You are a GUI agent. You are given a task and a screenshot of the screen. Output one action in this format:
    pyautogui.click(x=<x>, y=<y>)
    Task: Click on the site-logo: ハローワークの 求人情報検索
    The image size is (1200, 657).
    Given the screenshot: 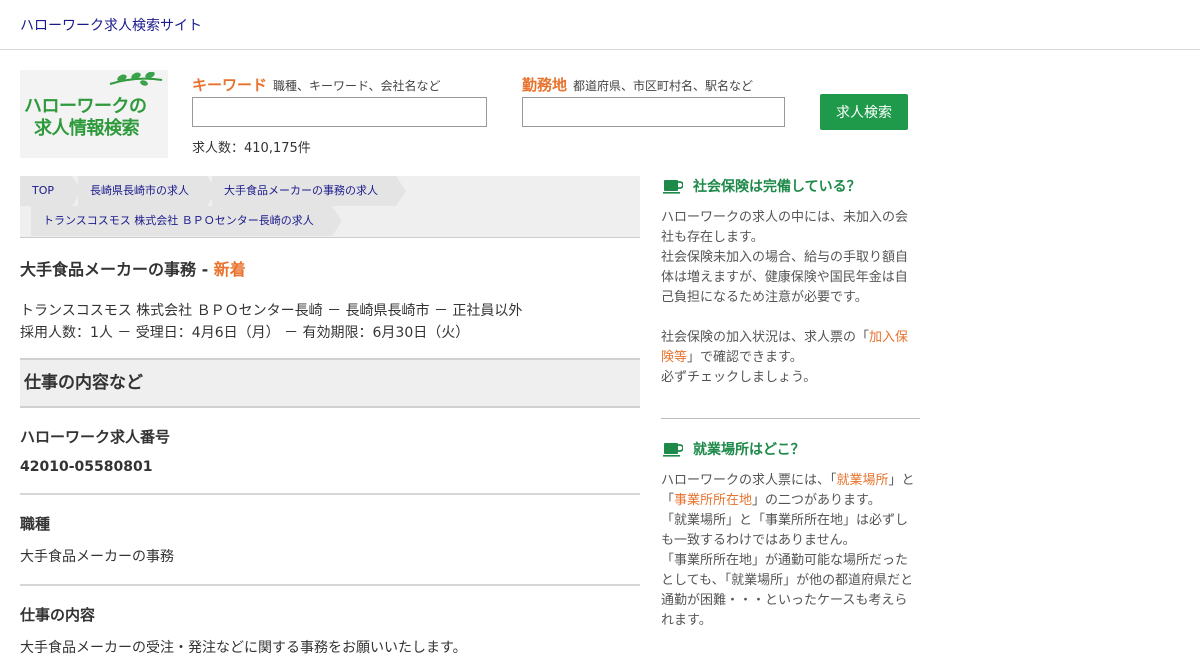 What is the action you would take?
    pyautogui.click(x=94, y=114)
    